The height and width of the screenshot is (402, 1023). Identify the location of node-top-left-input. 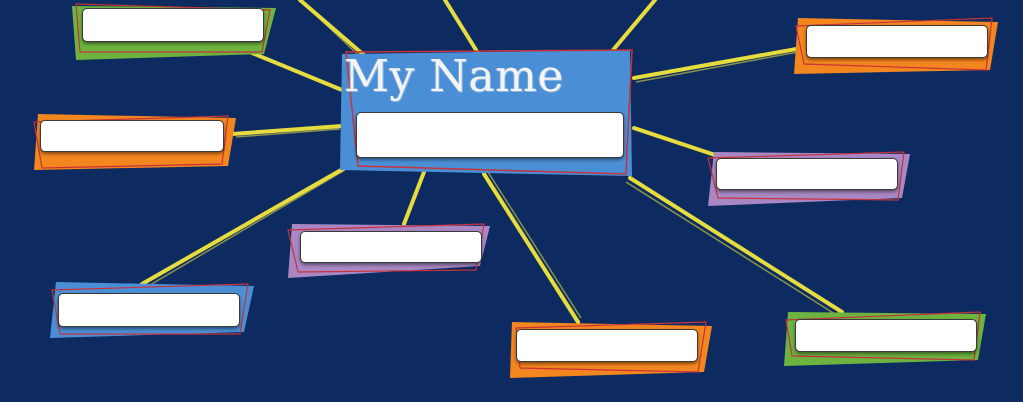
(173, 25).